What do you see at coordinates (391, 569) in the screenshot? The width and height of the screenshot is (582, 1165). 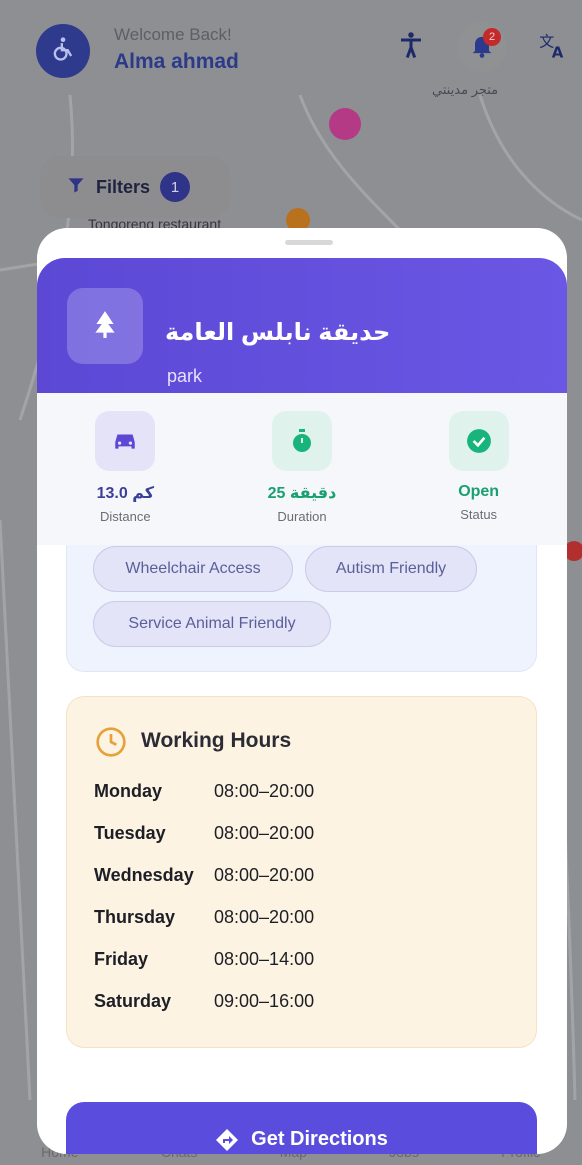 I see `feature-chip: Autism Friendly` at bounding box center [391, 569].